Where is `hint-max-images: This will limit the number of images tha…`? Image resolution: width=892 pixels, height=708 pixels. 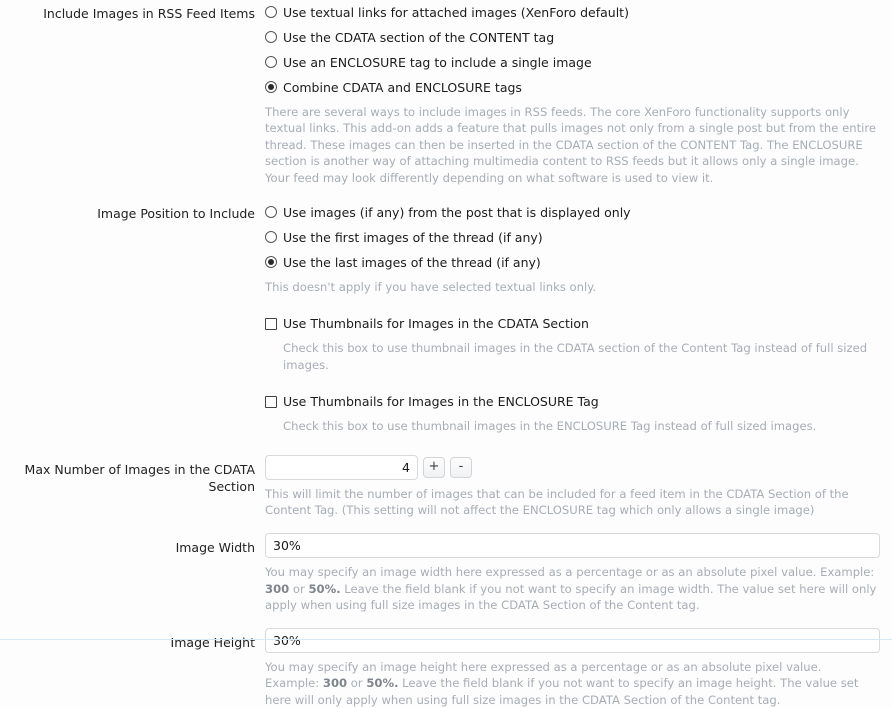
hint-max-images: This will limit the number of images tha… is located at coordinates (557, 502).